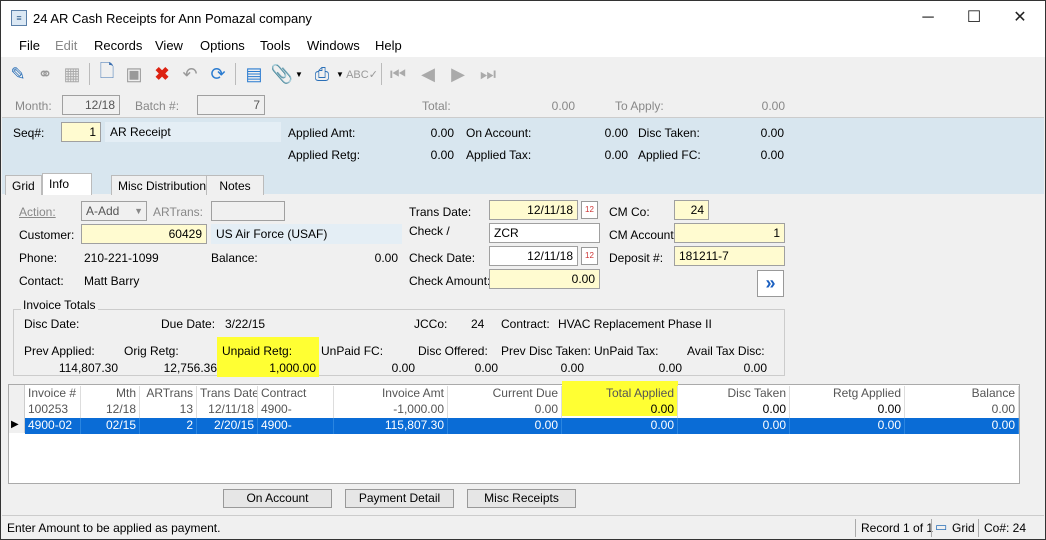  What do you see at coordinates (110, 394) in the screenshot?
I see `column-header-mth: Mth` at bounding box center [110, 394].